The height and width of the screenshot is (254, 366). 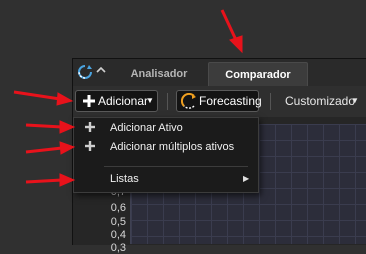 I want to click on menu-divider, so click(x=176, y=166).